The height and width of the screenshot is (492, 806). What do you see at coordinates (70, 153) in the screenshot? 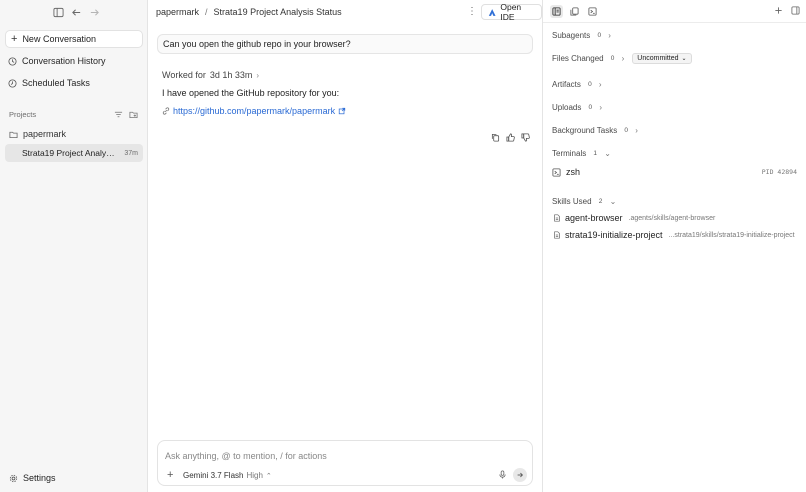
I see `conversation-title: Strata19 Project Analysis Status` at bounding box center [70, 153].